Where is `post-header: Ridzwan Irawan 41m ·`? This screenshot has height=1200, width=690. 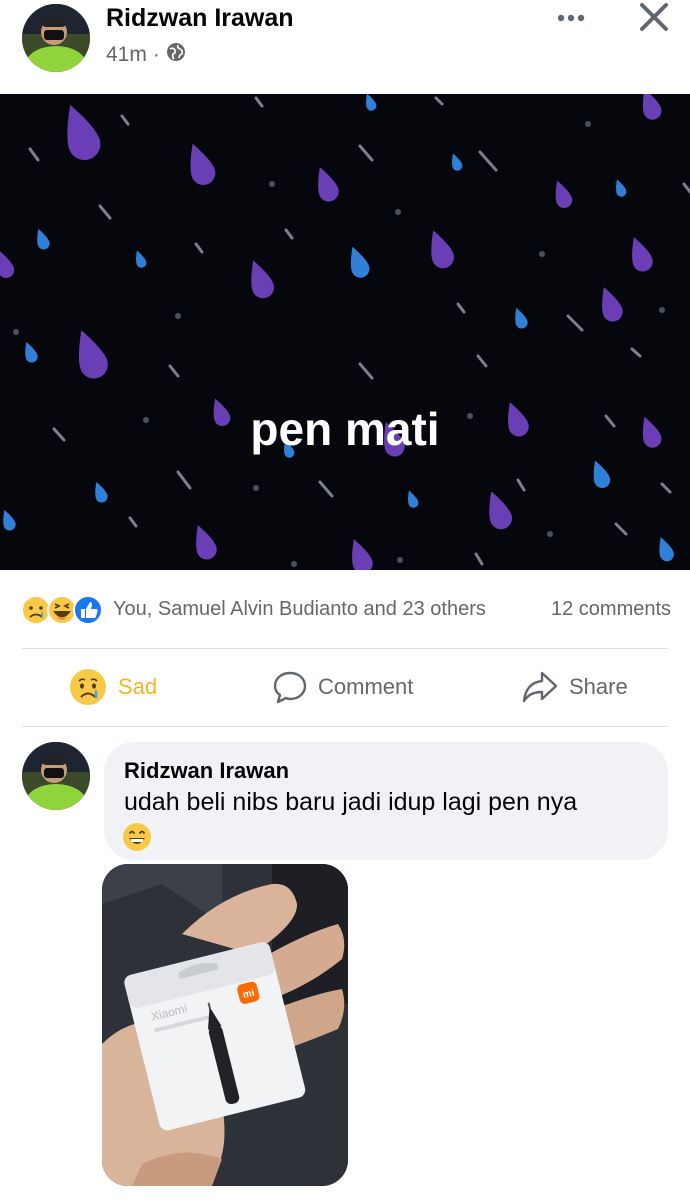 post-header: Ridzwan Irawan 41m · is located at coordinates (345, 46).